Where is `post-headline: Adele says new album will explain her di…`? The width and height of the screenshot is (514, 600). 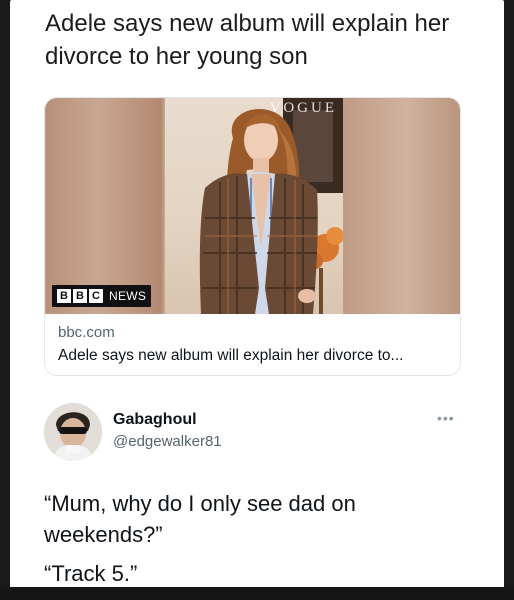
post-headline: Adele says new album will explain her di… is located at coordinates (247, 40).